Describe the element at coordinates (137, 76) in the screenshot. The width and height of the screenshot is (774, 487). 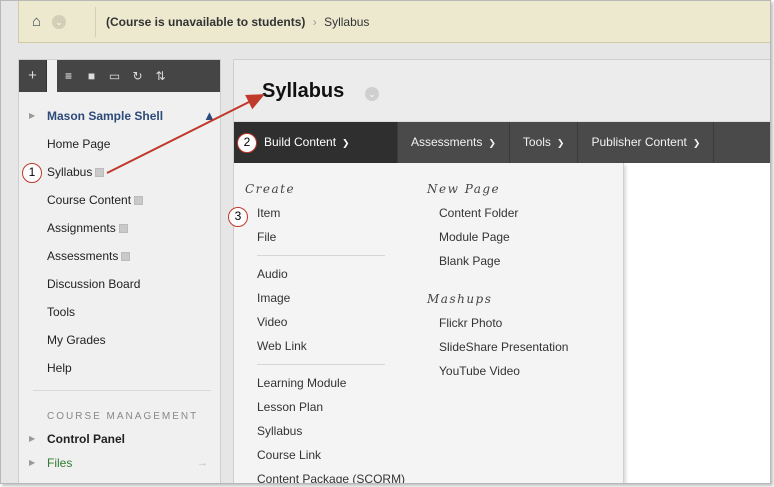
I see `refresh-icon: ↻` at that location.